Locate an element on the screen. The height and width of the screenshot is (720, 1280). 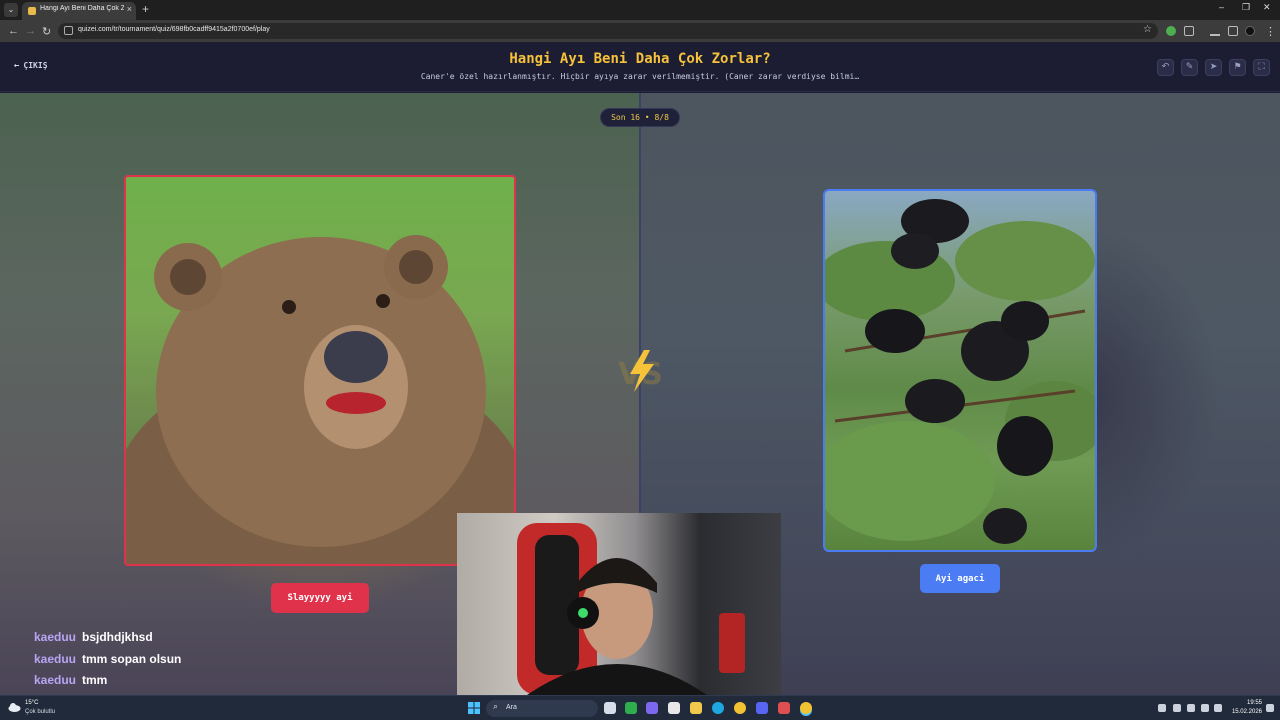
right-choice-button: Ayi agaci is located at coordinates (960, 578).